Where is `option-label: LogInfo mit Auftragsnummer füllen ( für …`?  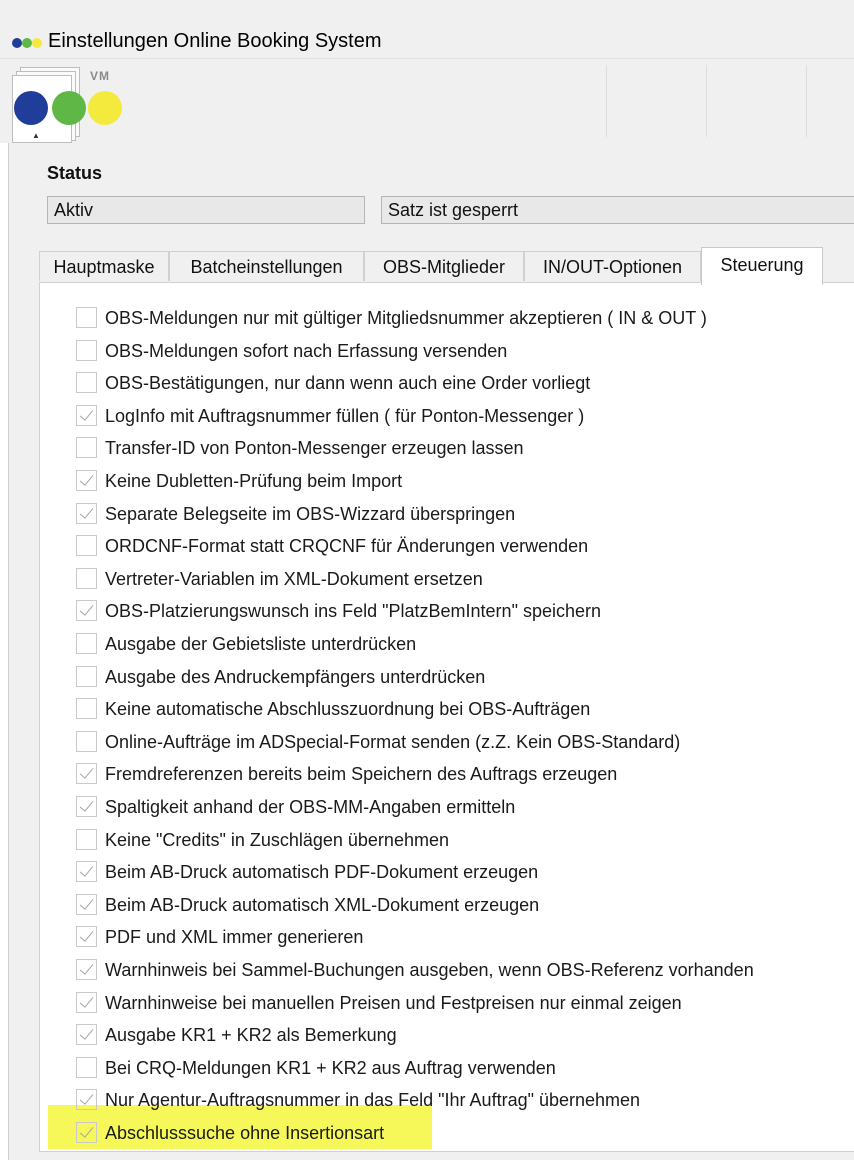
option-label: LogInfo mit Auftragsnummer füllen ( für … is located at coordinates (345, 416).